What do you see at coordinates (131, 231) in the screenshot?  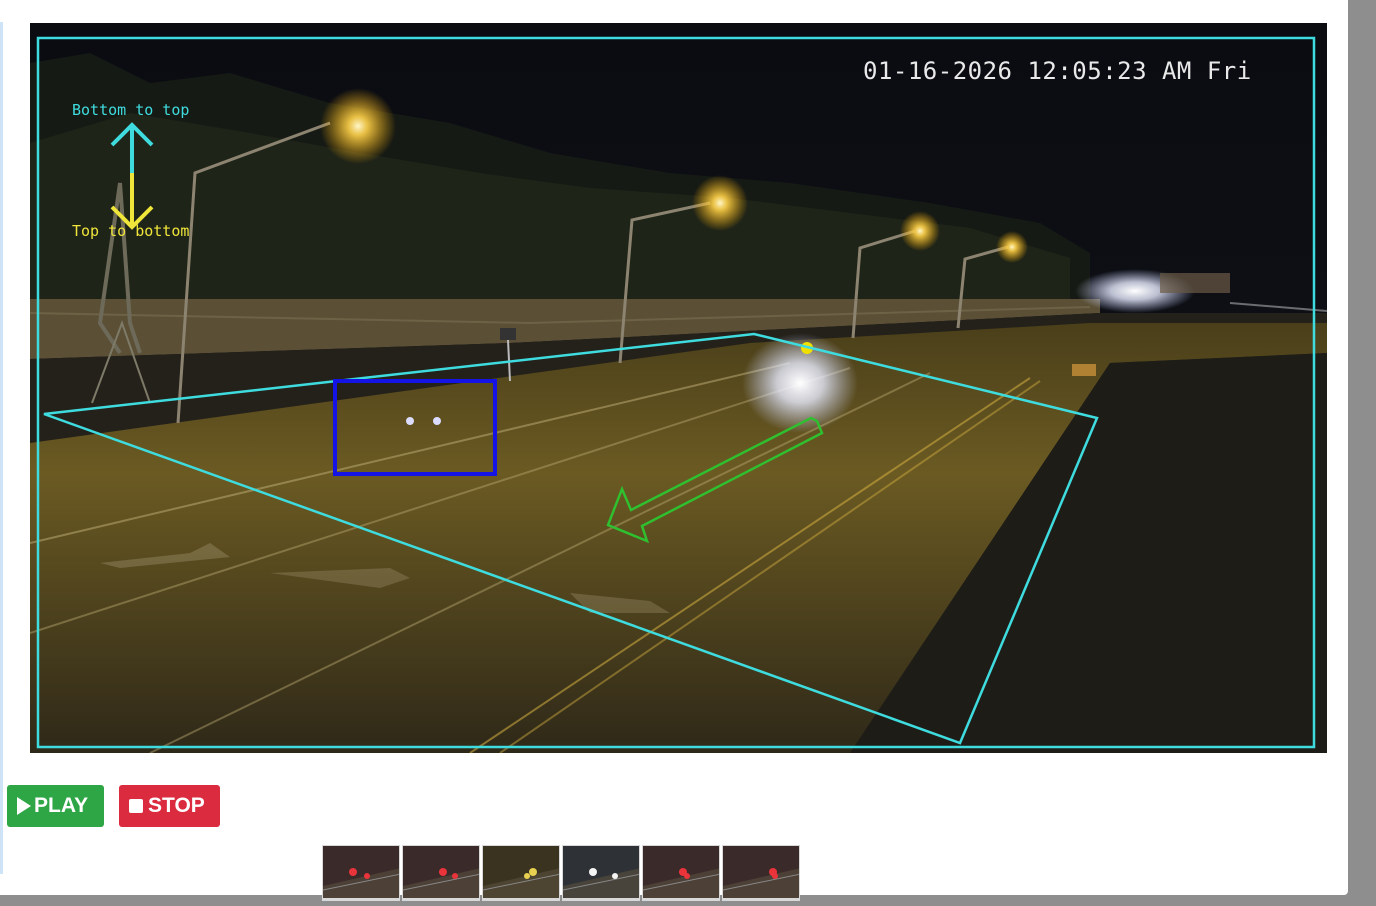 I see `top-to-bottom-label: Top to bottom` at bounding box center [131, 231].